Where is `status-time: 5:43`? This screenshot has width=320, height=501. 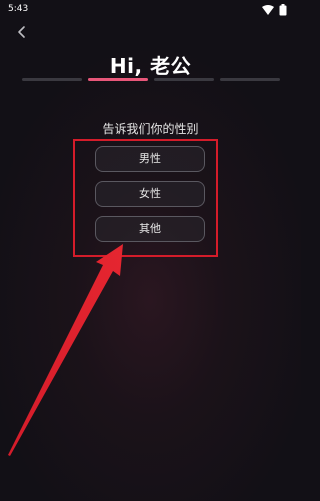
status-time: 5:43 is located at coordinates (18, 9).